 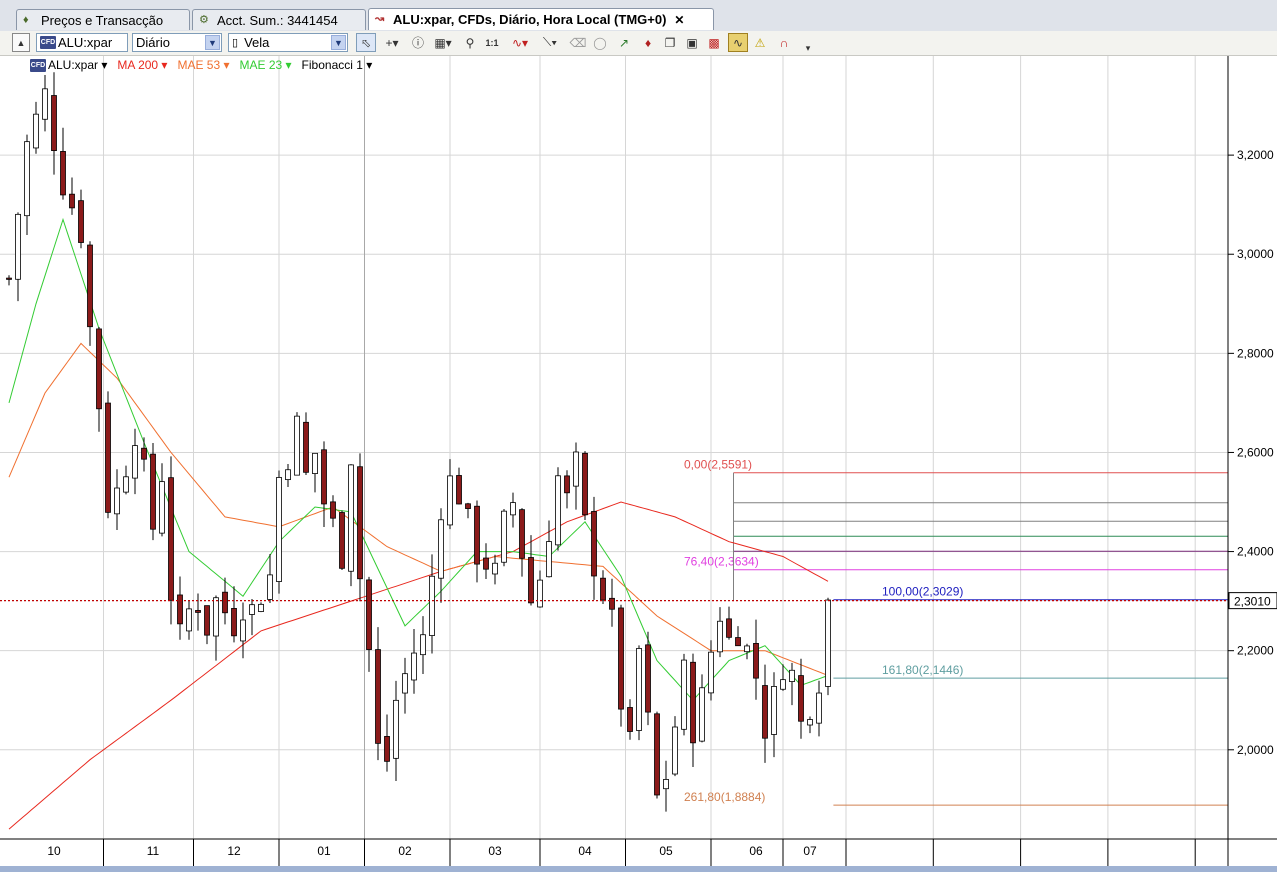 What do you see at coordinates (153, 851) in the screenshot?
I see `x-tick-label: 11` at bounding box center [153, 851].